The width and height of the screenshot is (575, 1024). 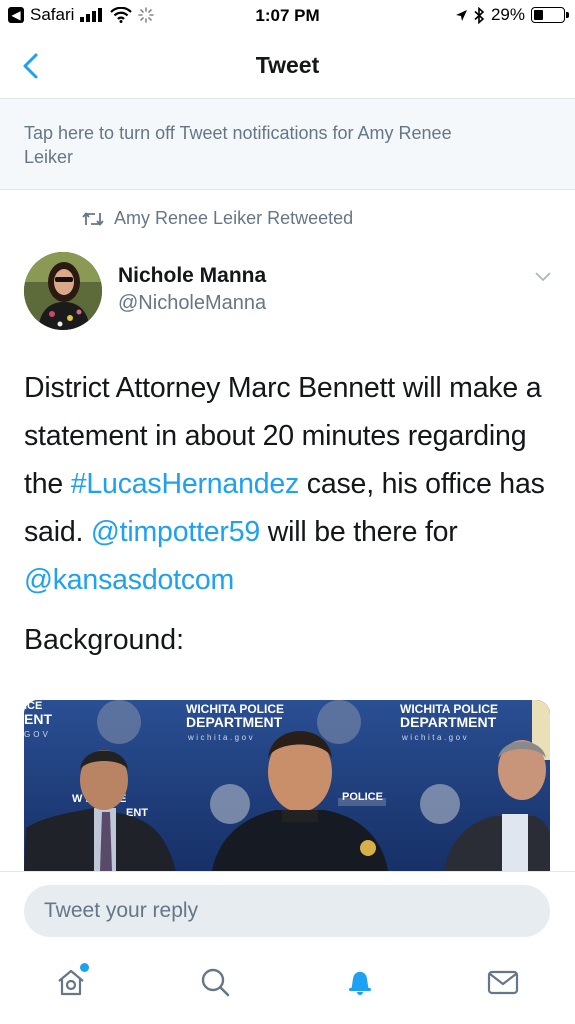 I want to click on battery-percent: 29%, so click(x=507, y=14).